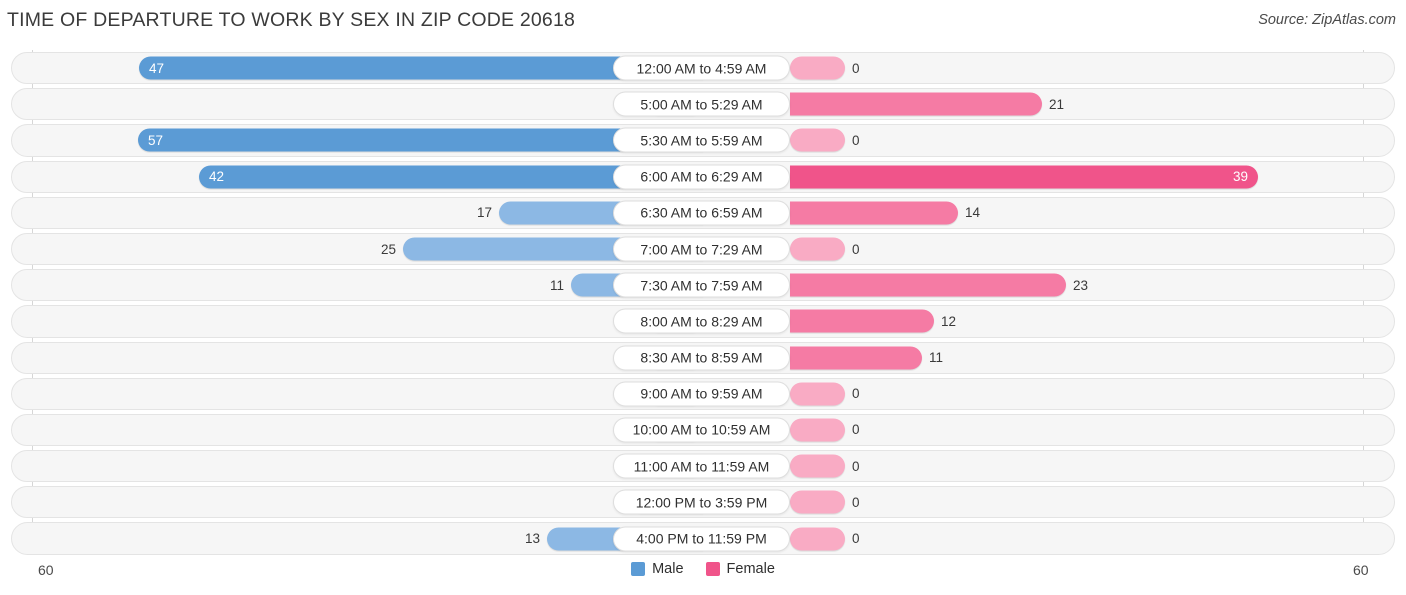  What do you see at coordinates (388, 249) in the screenshot?
I see `bar-value-male: 25` at bounding box center [388, 249].